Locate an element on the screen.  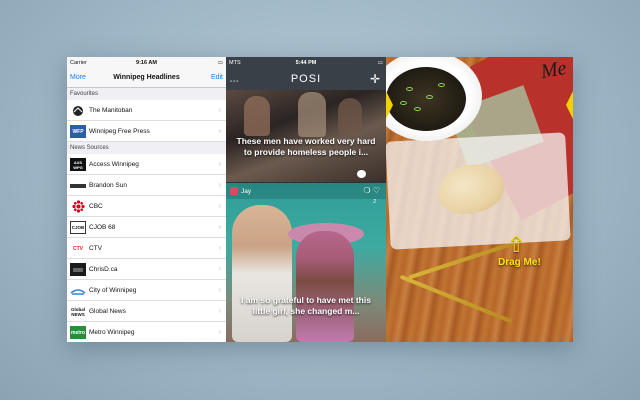
ctv-logo-icon: CTV is located at coordinates (78, 248).